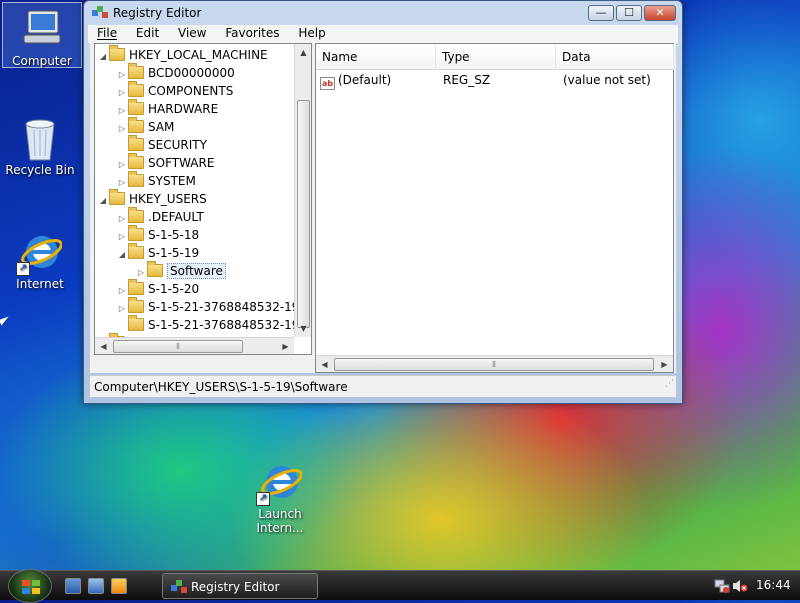 The image size is (800, 603). I want to click on recycle-bin-icon, so click(40, 138).